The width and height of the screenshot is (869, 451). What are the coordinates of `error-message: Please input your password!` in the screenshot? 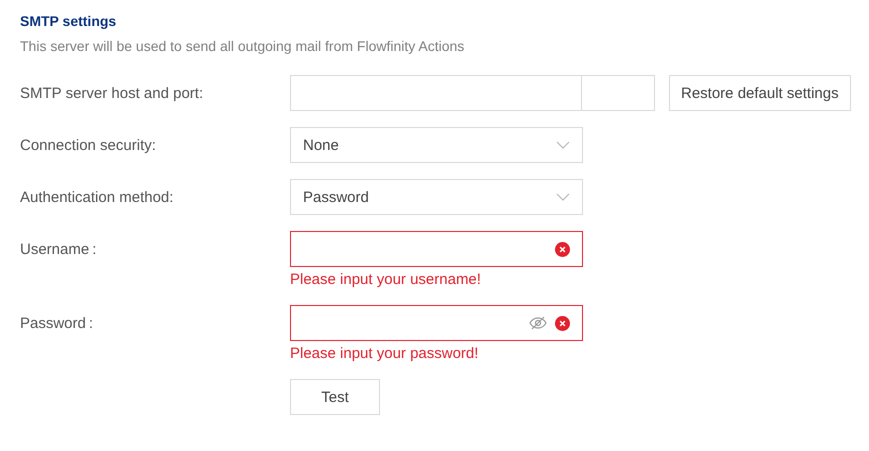 It's located at (385, 354).